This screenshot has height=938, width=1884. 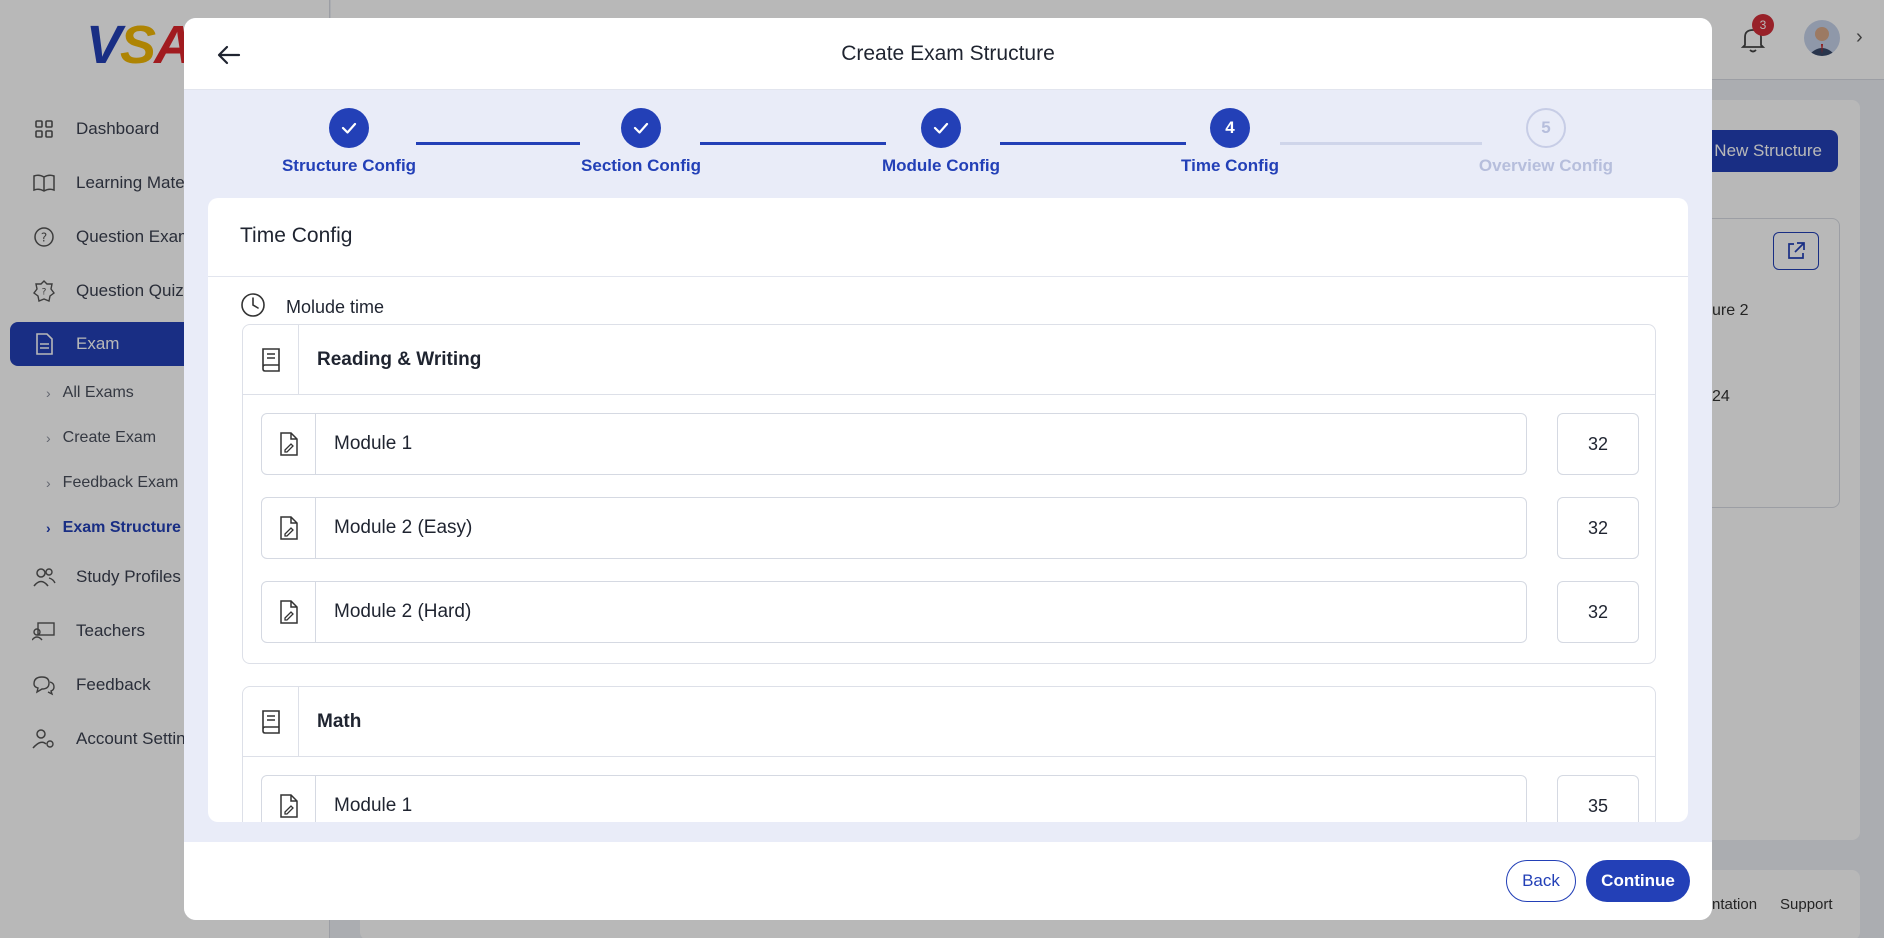 What do you see at coordinates (1598, 798) in the screenshot?
I see `module-time-input: 35` at bounding box center [1598, 798].